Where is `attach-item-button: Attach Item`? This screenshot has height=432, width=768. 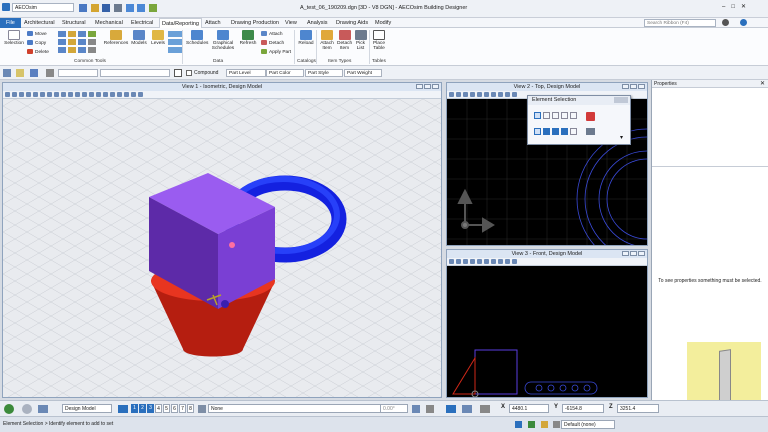 attach-item-button: Attach Item is located at coordinates (327, 40).